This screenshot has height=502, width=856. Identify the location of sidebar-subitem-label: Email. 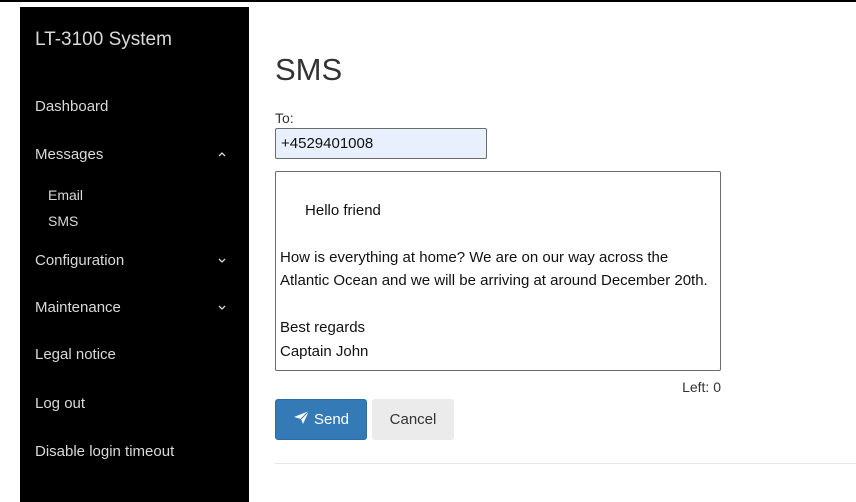
(66, 195).